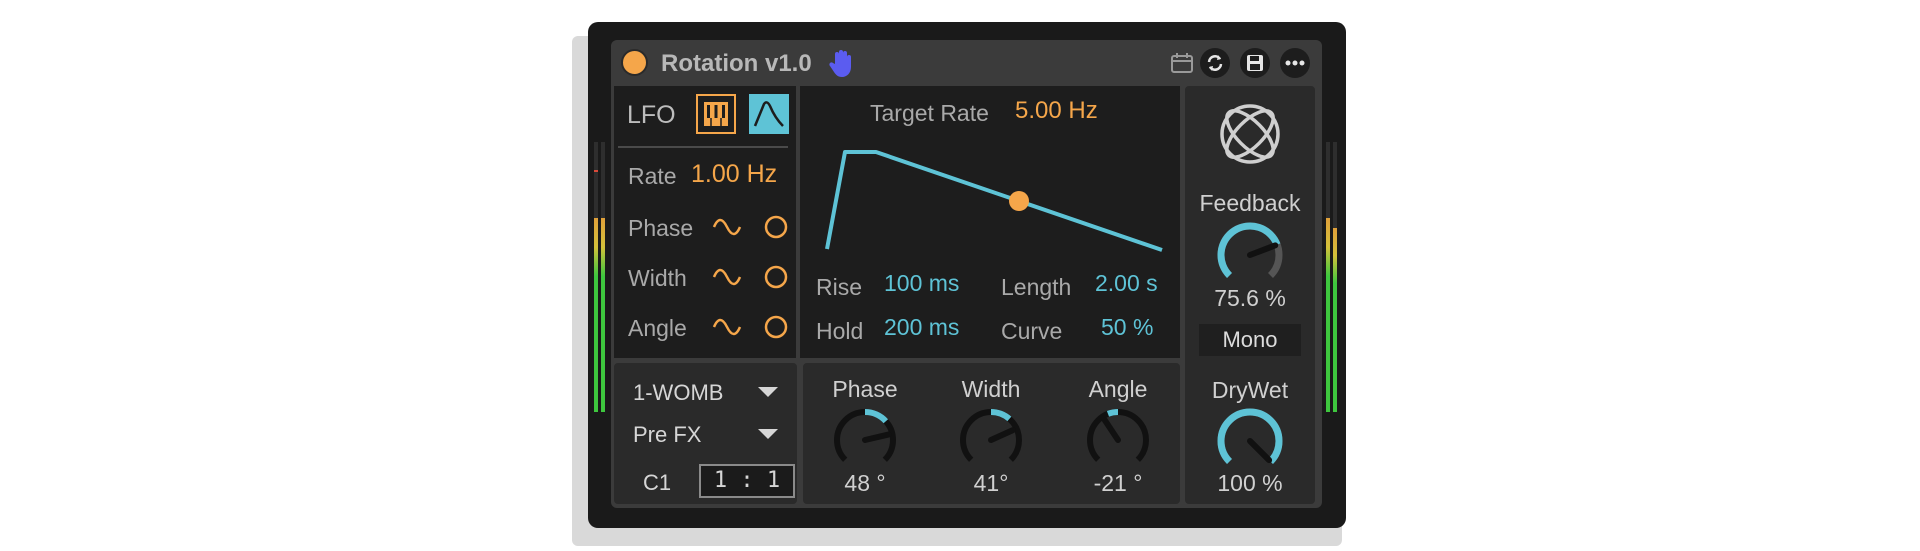 Image resolution: width=1920 pixels, height=551 pixels. Describe the element at coordinates (1250, 136) in the screenshot. I see `orbit-icon` at that location.